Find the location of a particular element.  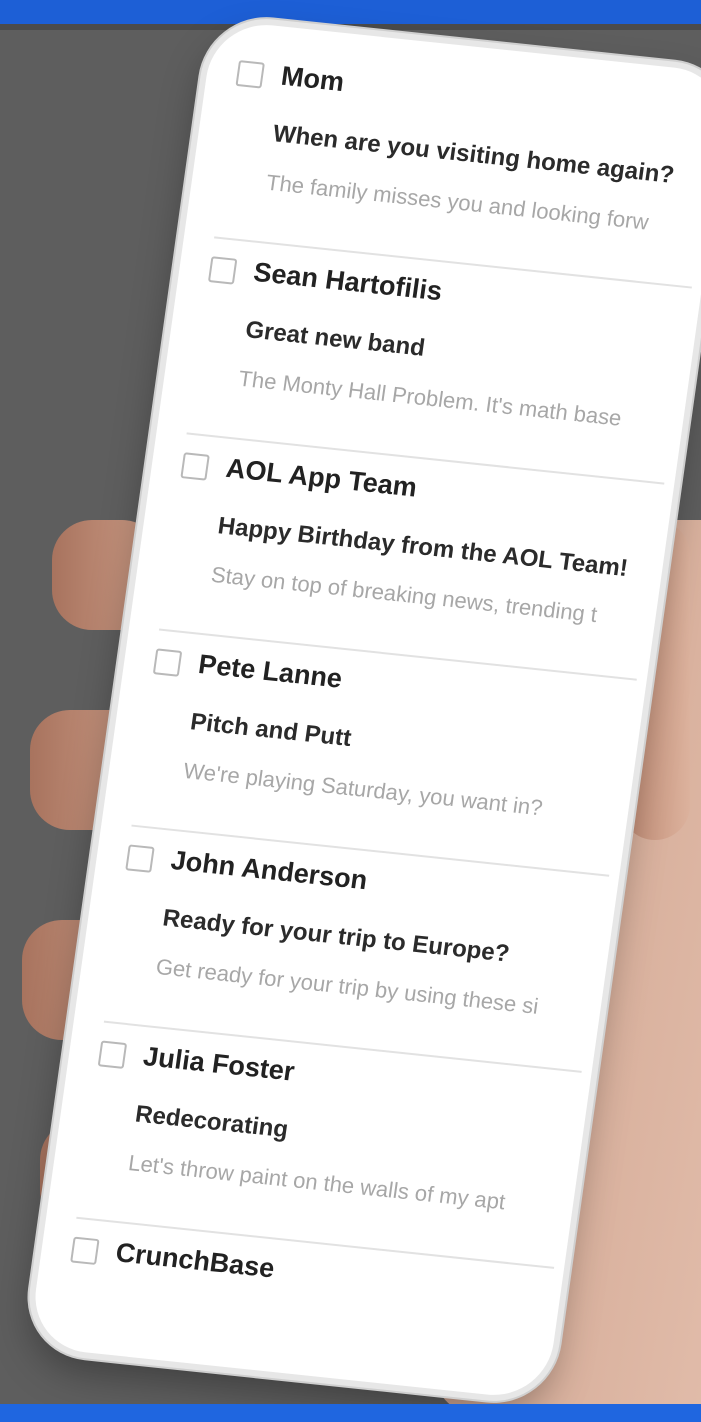

email-preview: We're playing Saturday, you want in? is located at coordinates (363, 789).